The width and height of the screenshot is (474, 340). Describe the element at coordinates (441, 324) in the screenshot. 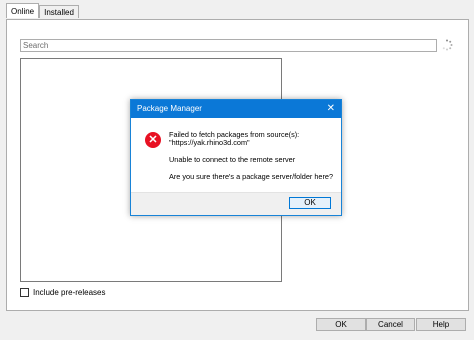

I see `help-button: Help` at that location.